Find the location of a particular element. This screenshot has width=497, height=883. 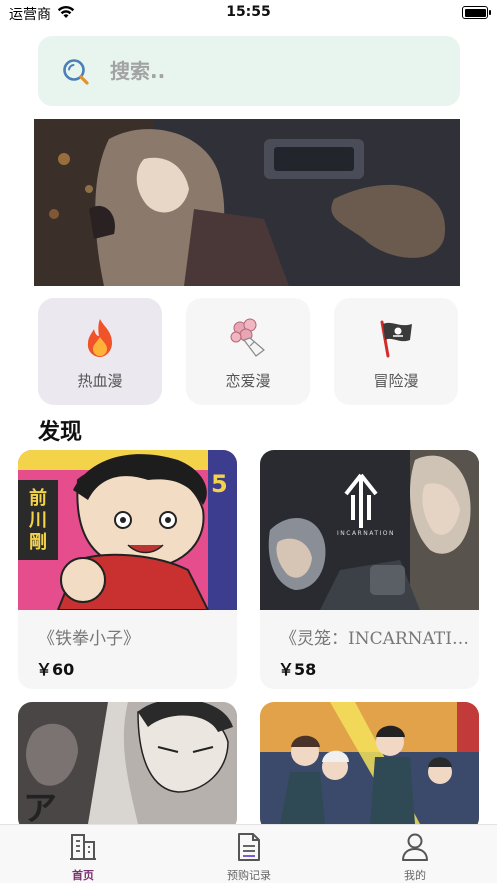

cover-text: 前川 剛 is located at coordinates (38, 520).